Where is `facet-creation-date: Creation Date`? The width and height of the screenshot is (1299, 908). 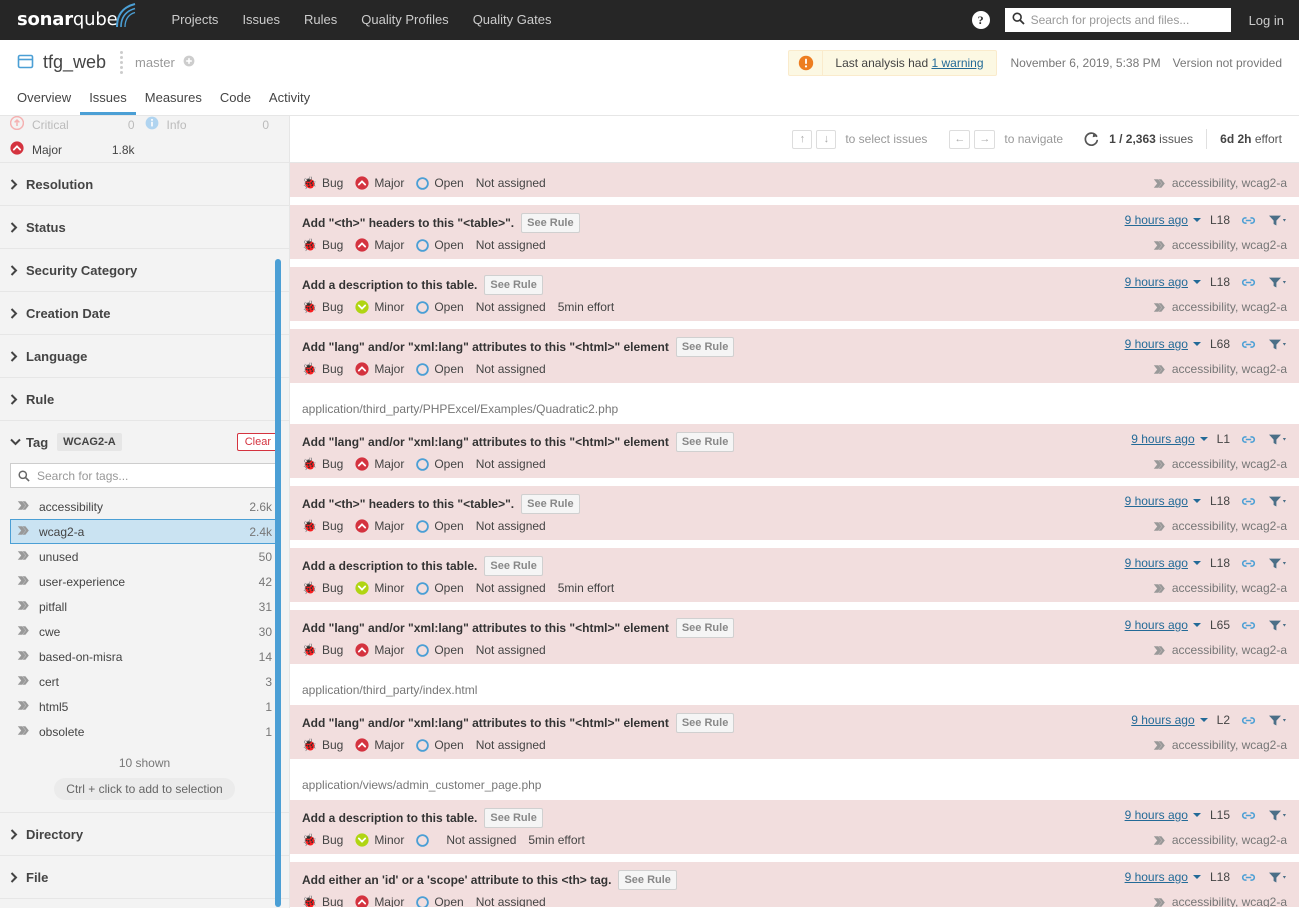
facet-creation-date: Creation Date is located at coordinates (144, 312).